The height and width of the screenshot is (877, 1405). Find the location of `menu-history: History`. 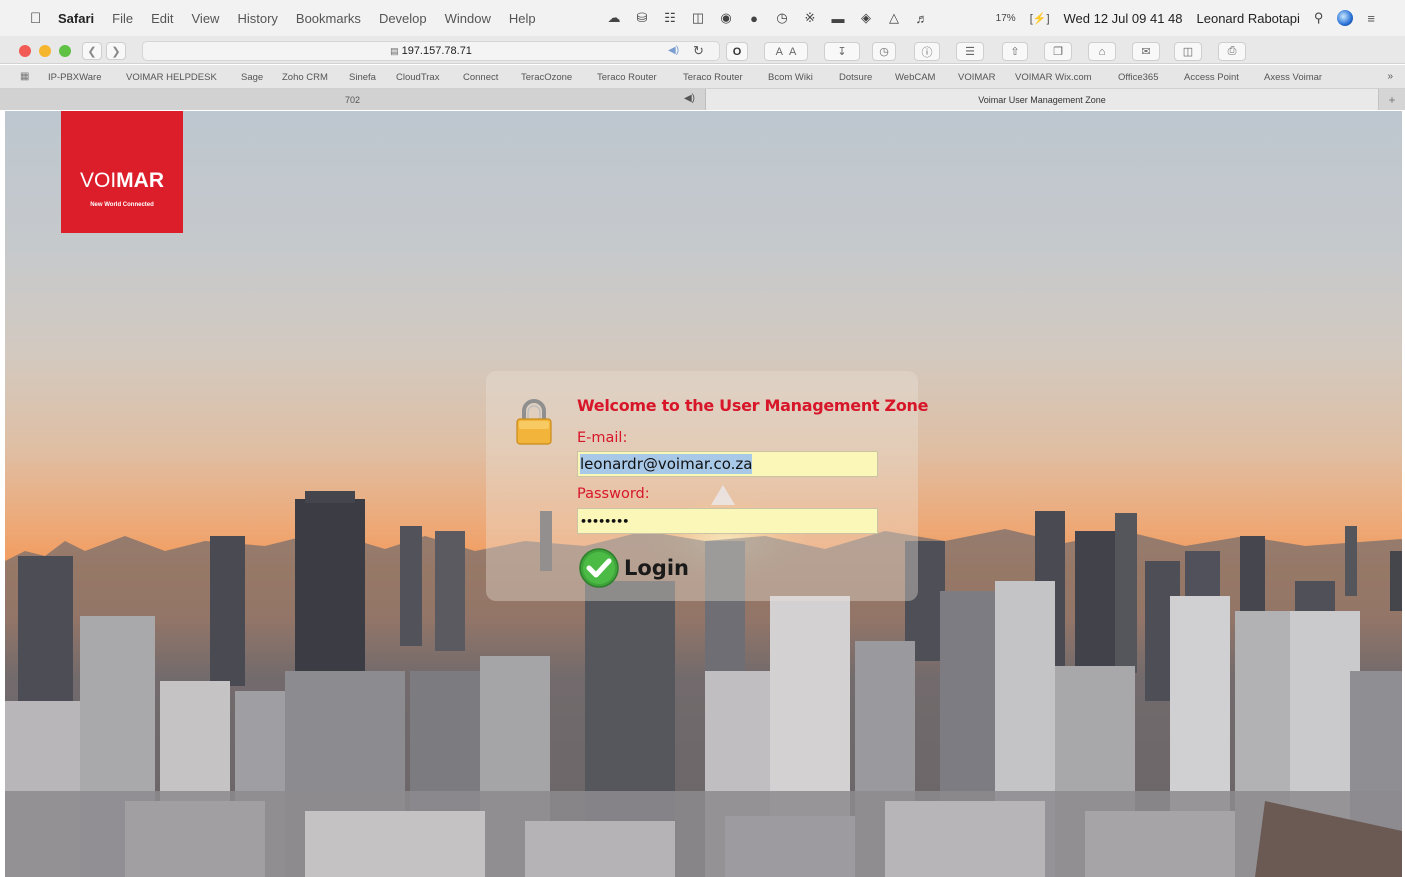

menu-history: History is located at coordinates (257, 18).